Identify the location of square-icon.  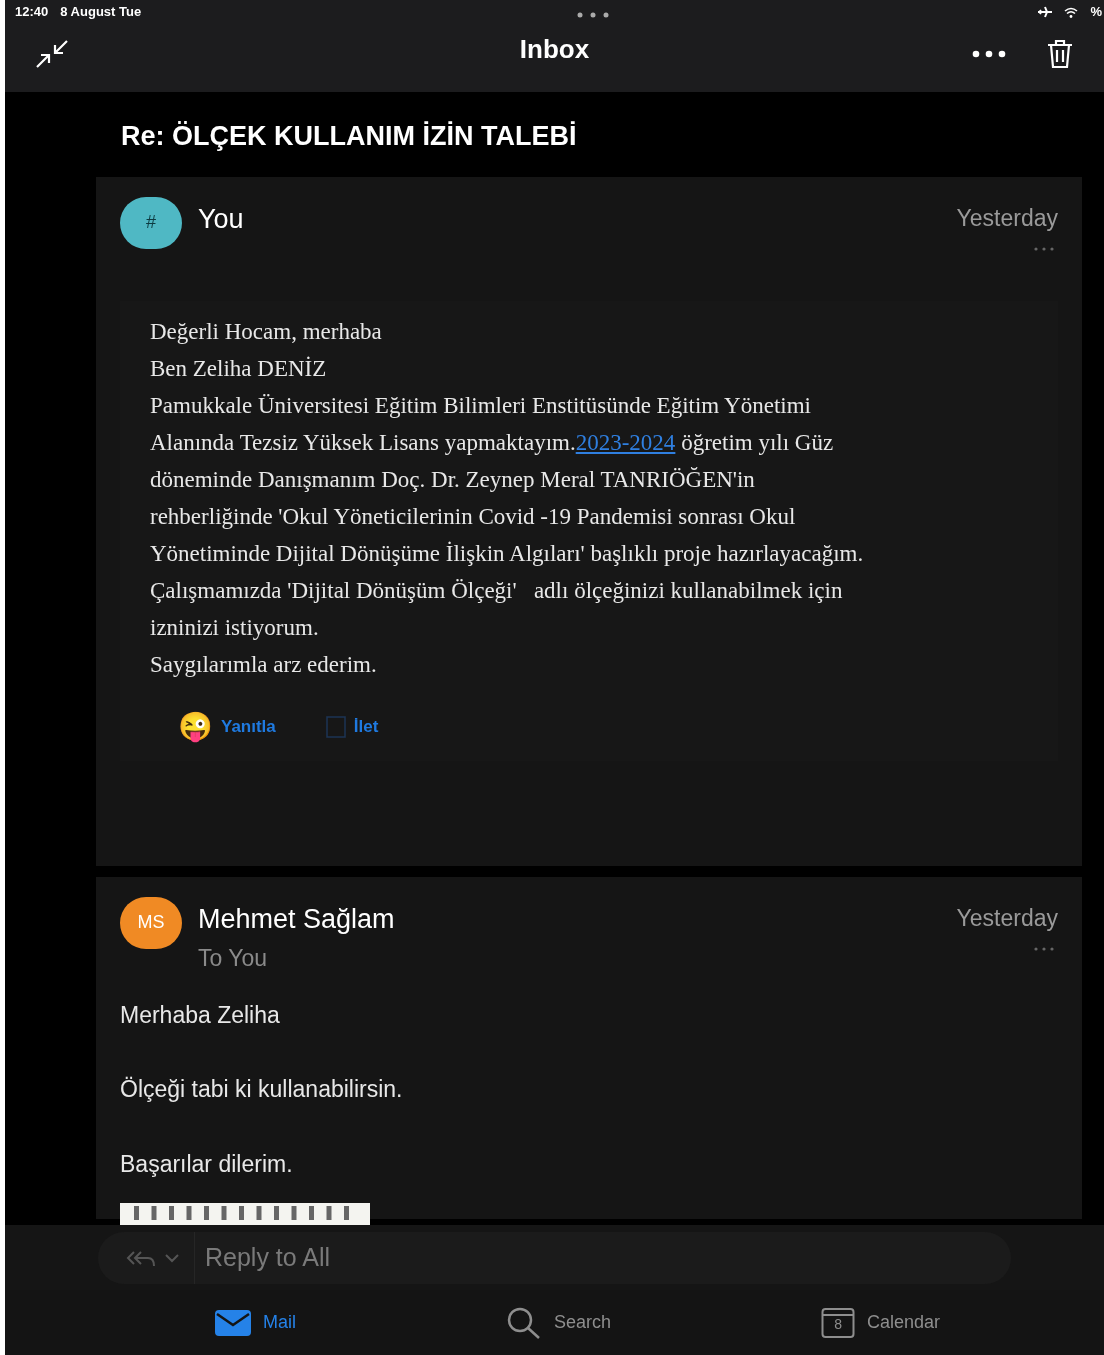
(335, 727).